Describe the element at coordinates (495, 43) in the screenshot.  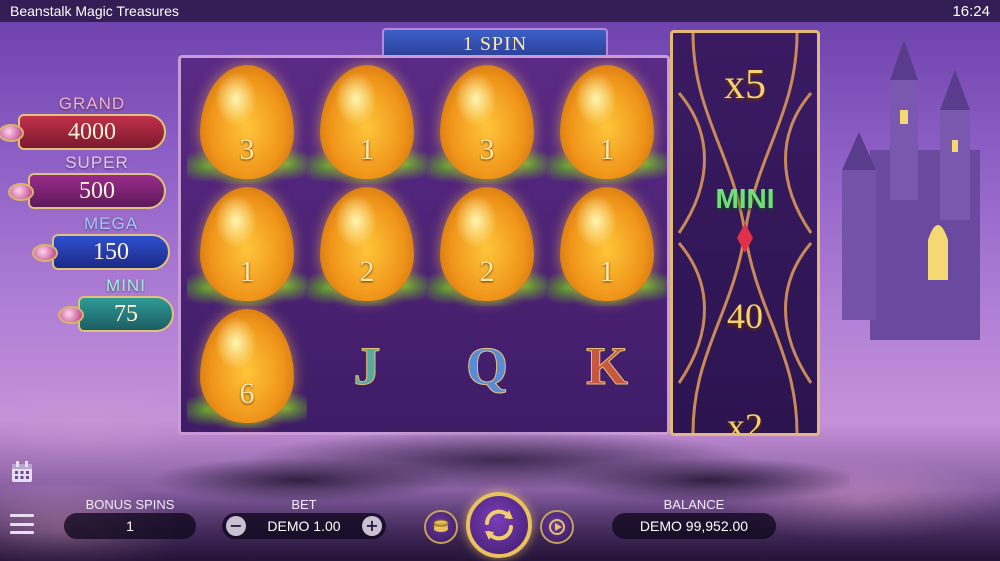
I see `spins-remaining-text: 1 SPIN` at that location.